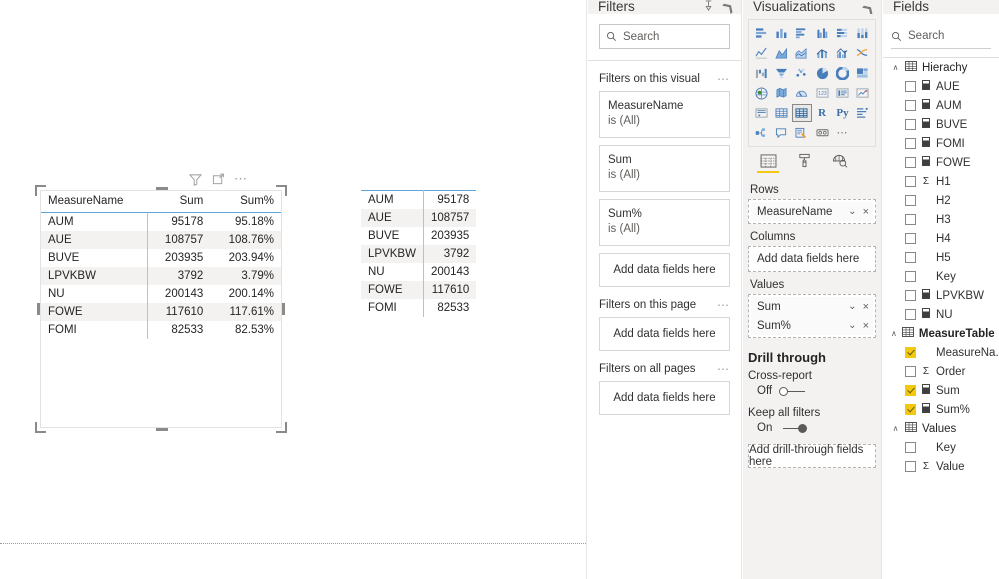  What do you see at coordinates (664, 168) in the screenshot?
I see `filter-card: Sum is (All)` at bounding box center [664, 168].